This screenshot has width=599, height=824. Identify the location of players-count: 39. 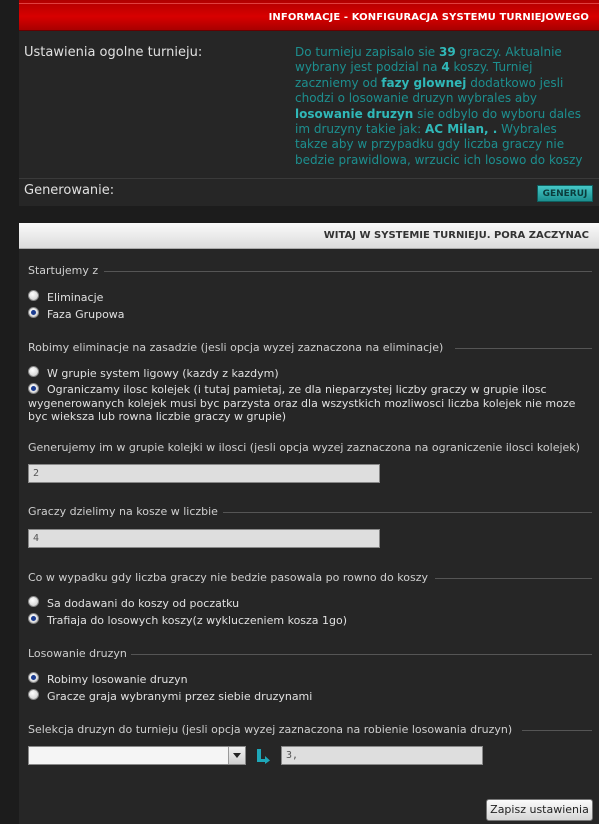
(447, 52).